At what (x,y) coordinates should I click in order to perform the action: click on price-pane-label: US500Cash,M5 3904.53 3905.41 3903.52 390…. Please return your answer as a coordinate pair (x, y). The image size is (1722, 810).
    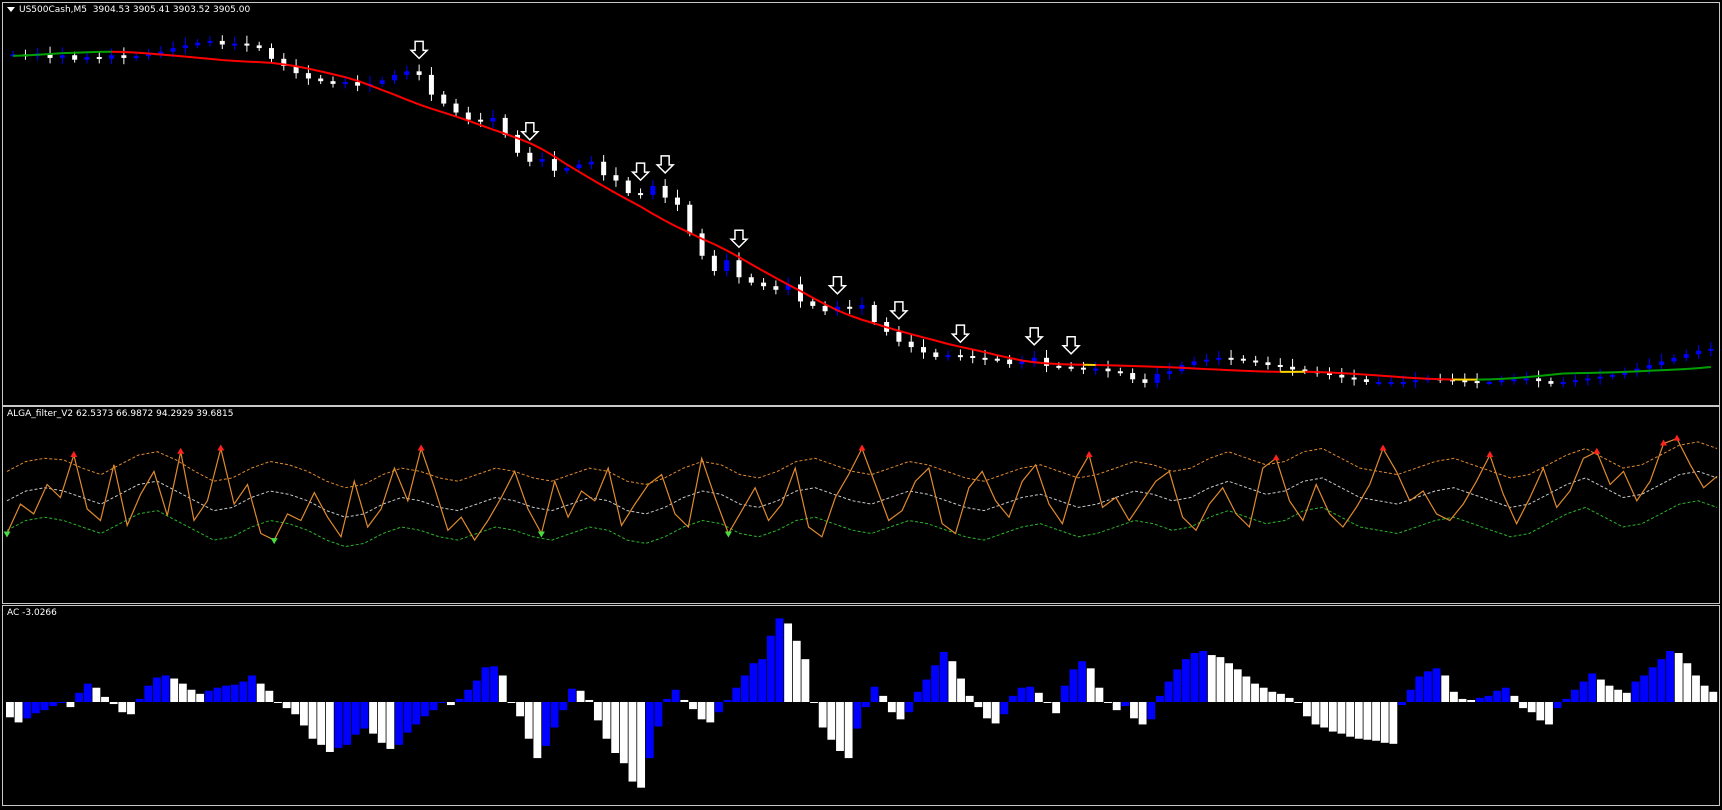
    Looking at the image, I should click on (128, 10).